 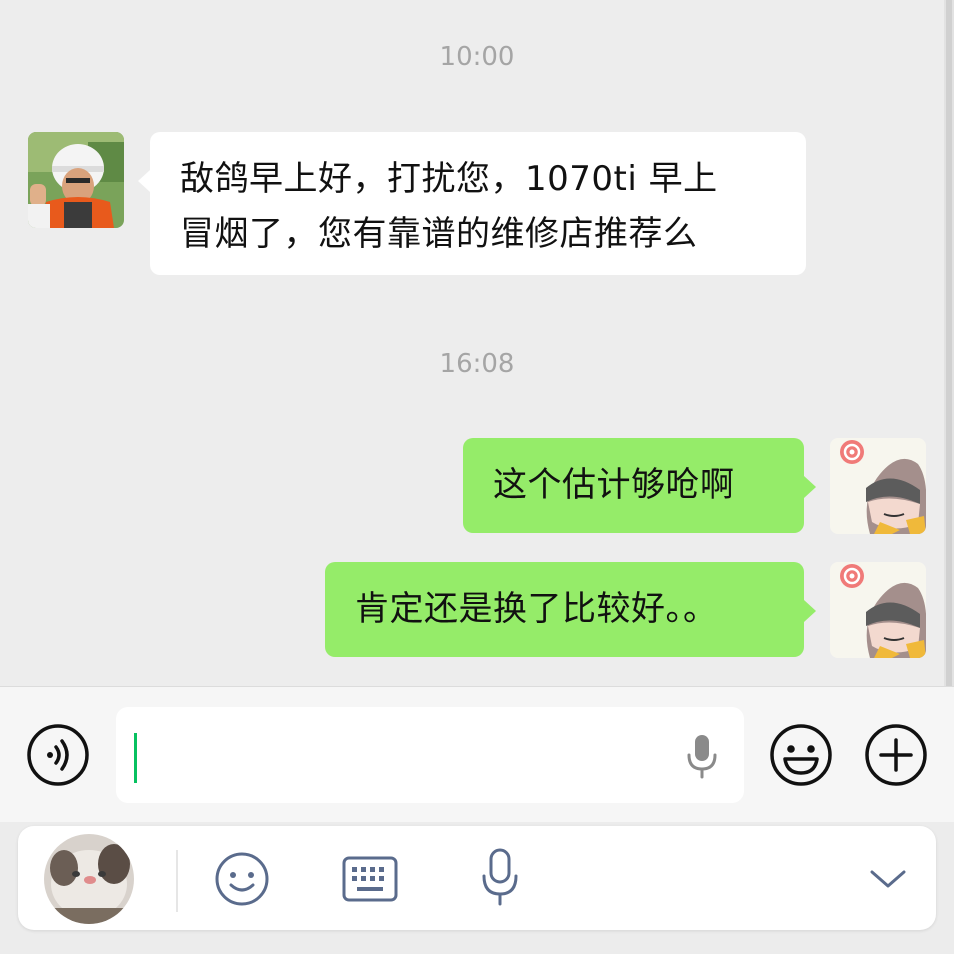 I want to click on toolbar-divider, so click(x=177, y=881).